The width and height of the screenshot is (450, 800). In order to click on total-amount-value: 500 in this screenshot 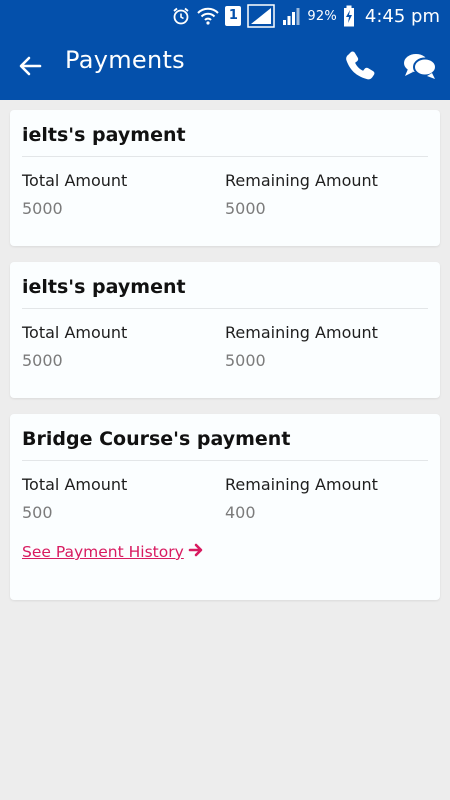, I will do `click(37, 512)`.